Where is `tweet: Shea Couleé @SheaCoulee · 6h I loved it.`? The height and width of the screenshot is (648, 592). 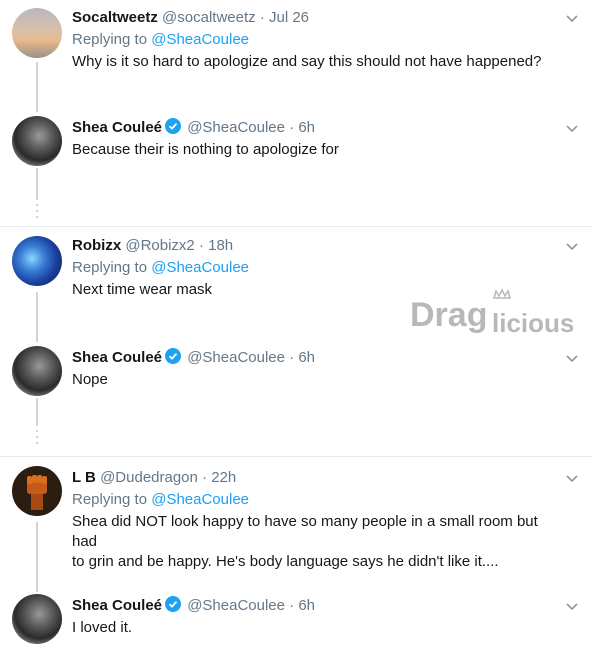 tweet: Shea Couleé @SheaCoulee · 6h I loved it. is located at coordinates (296, 619).